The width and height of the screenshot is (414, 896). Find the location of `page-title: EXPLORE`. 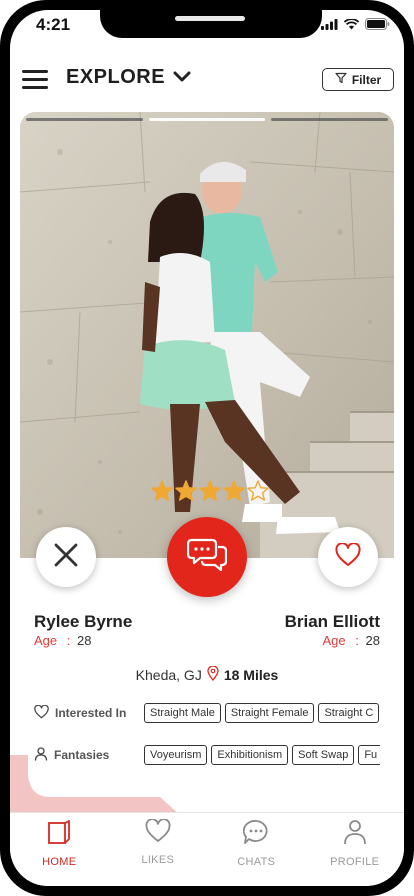

page-title: EXPLORE is located at coordinates (116, 77).